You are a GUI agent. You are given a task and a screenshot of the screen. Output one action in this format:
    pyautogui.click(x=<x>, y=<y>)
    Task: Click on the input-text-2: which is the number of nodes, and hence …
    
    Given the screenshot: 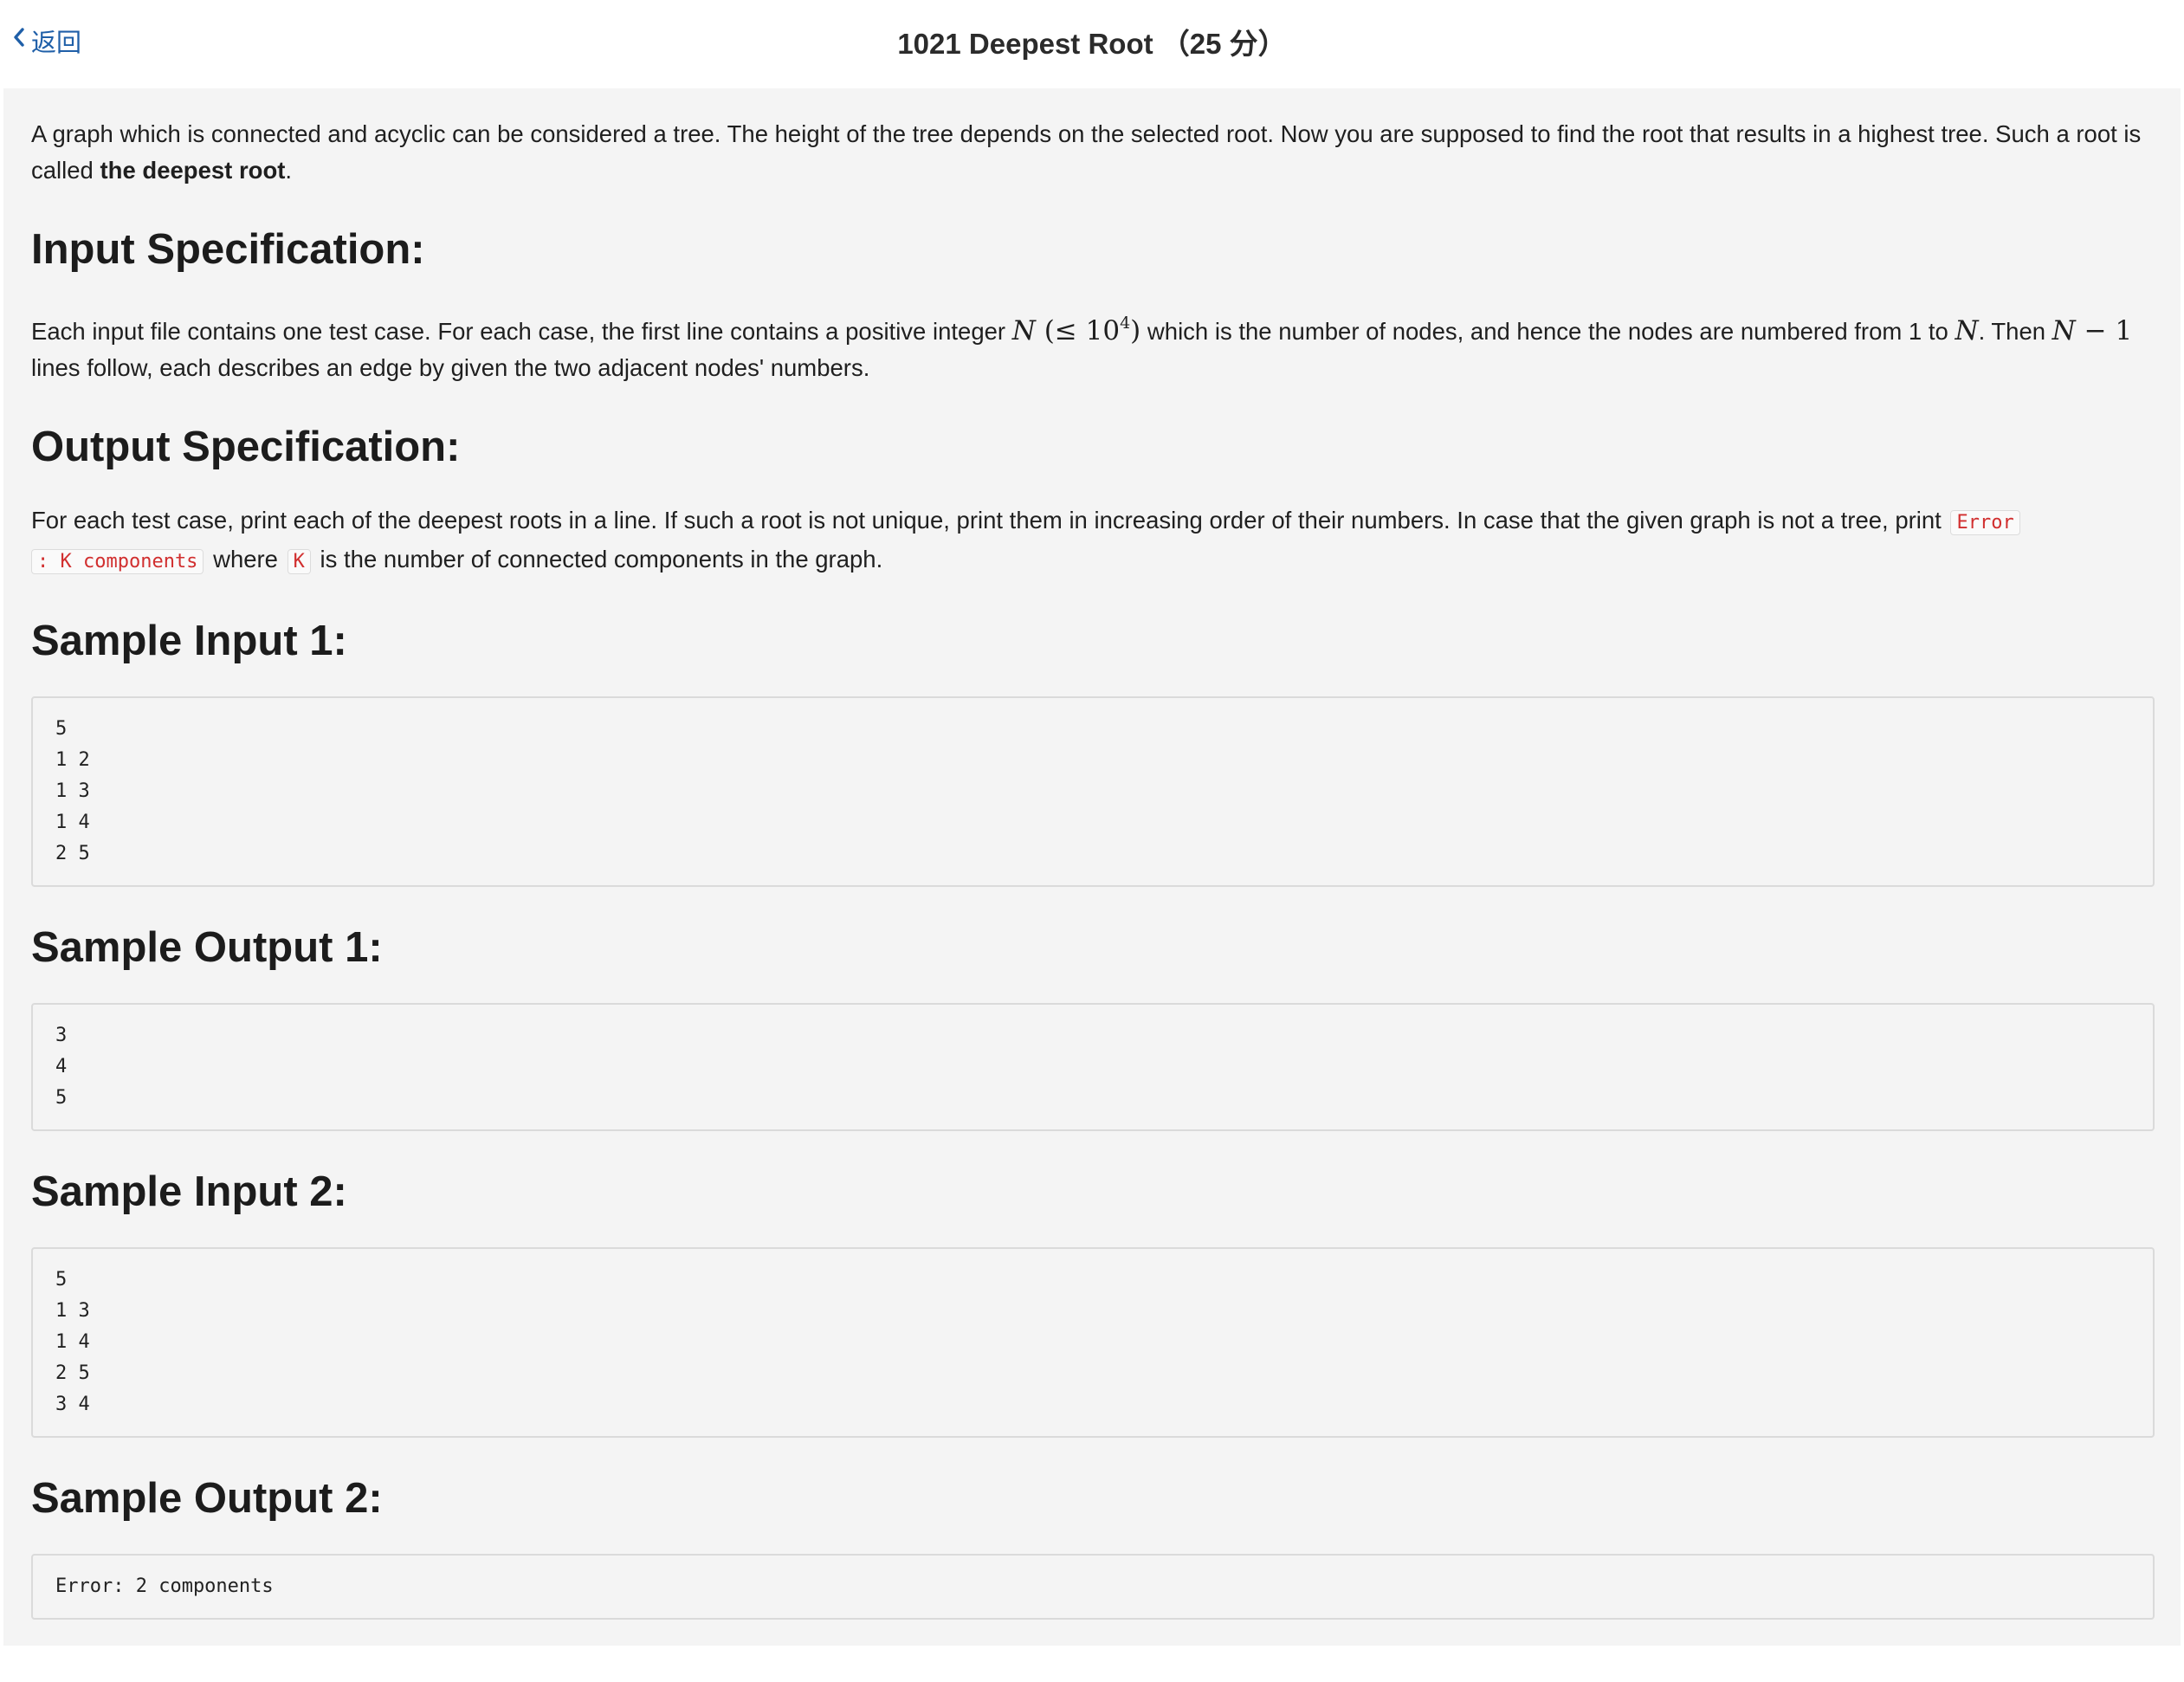 What is the action you would take?
    pyautogui.click(x=1547, y=331)
    